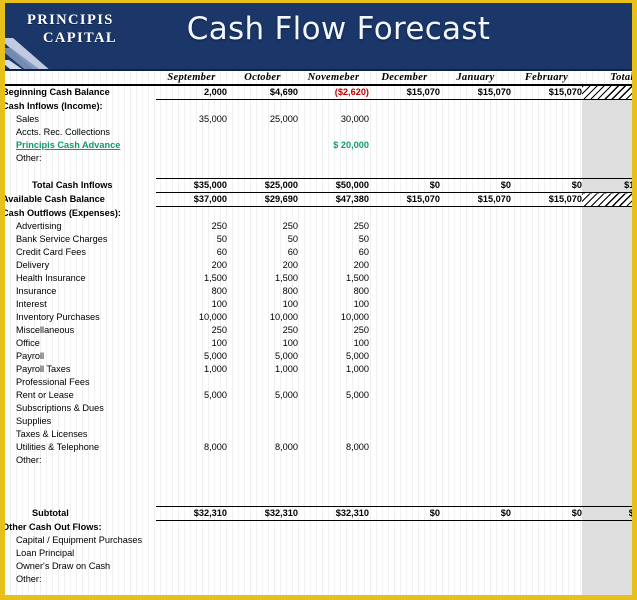  I want to click on cell-credit-card-fees-novemeber: 60, so click(333, 252).